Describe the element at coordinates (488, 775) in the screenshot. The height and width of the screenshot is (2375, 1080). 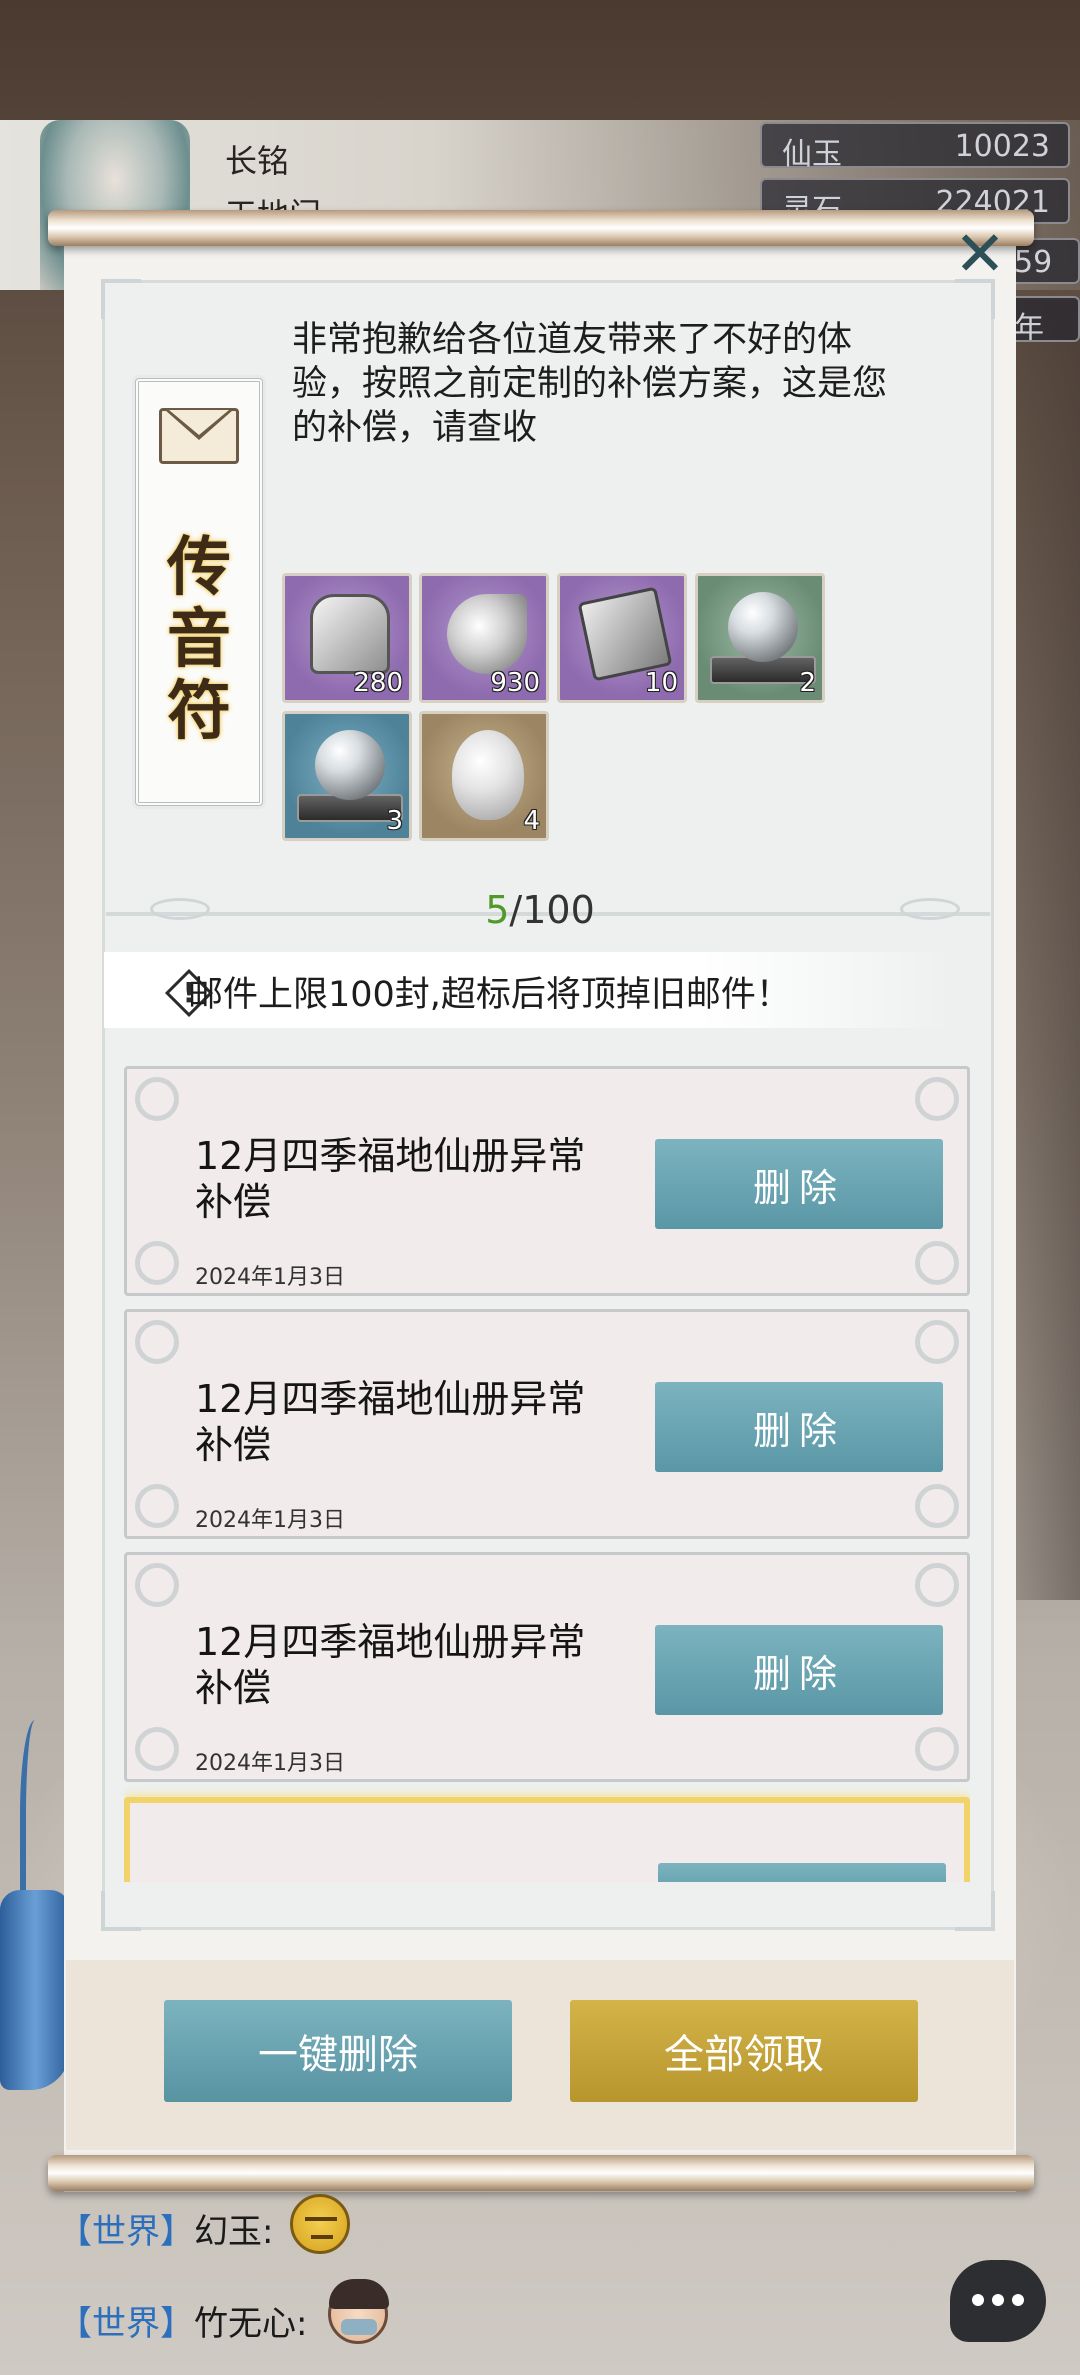
I see `spirit-egg-icon` at that location.